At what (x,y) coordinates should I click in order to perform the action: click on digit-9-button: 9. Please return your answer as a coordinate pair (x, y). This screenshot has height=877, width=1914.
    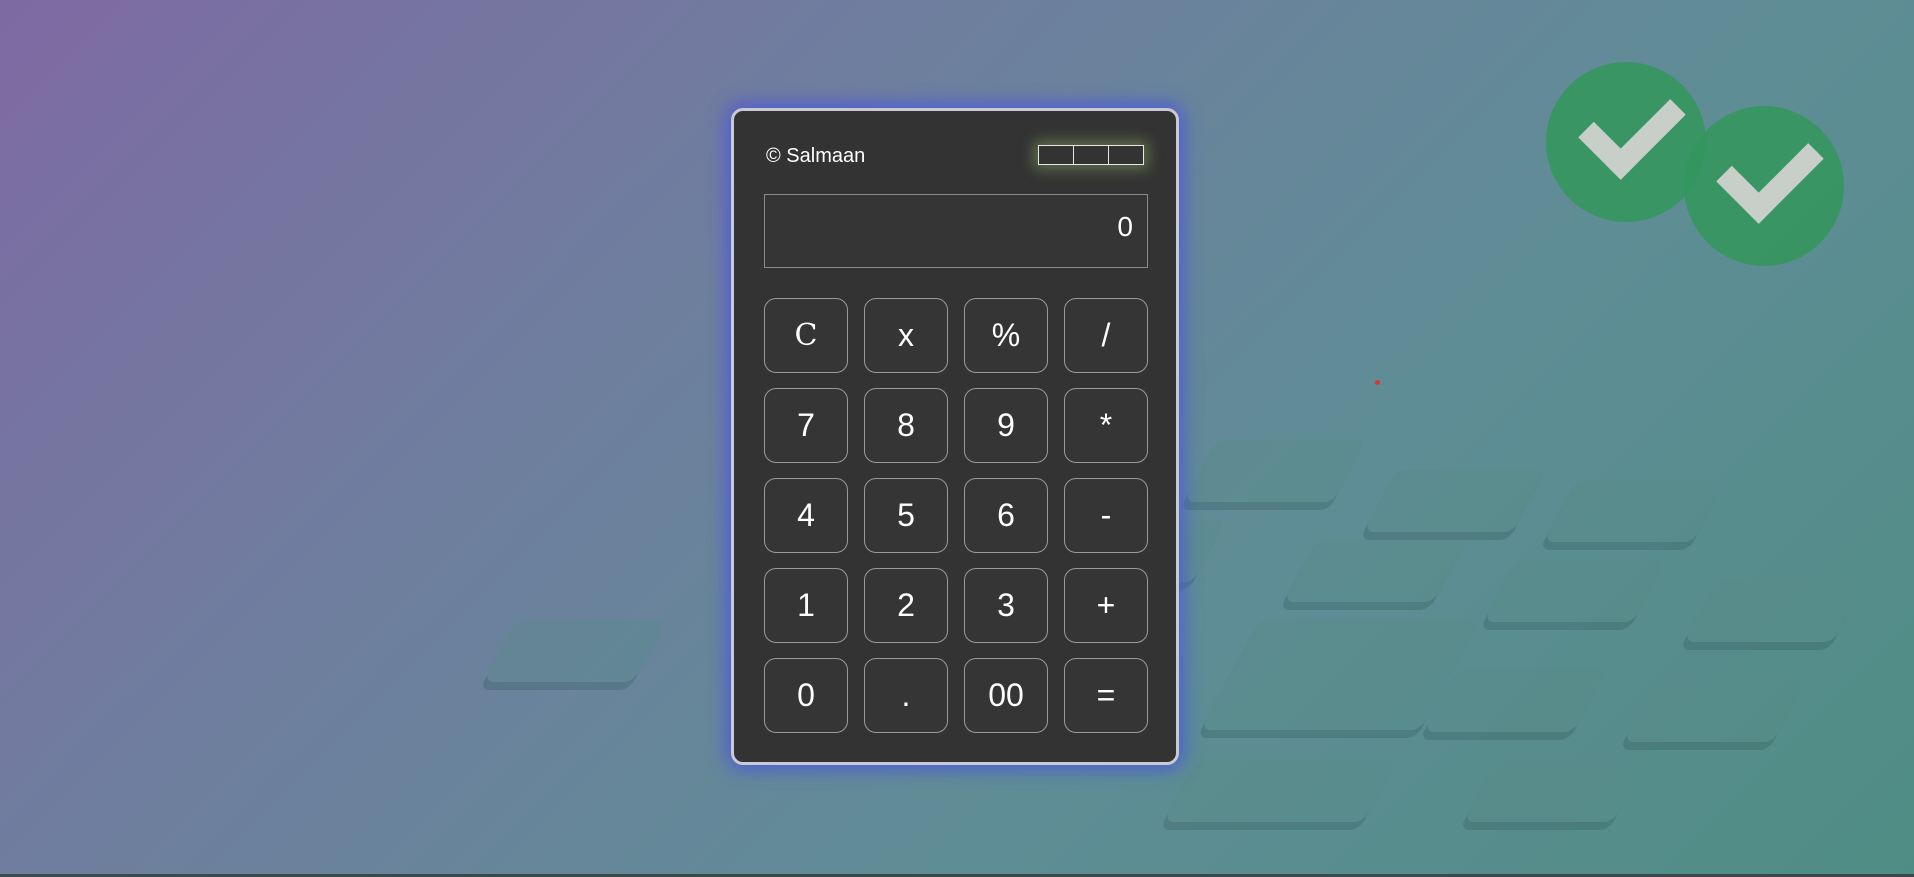
    Looking at the image, I should click on (1006, 425).